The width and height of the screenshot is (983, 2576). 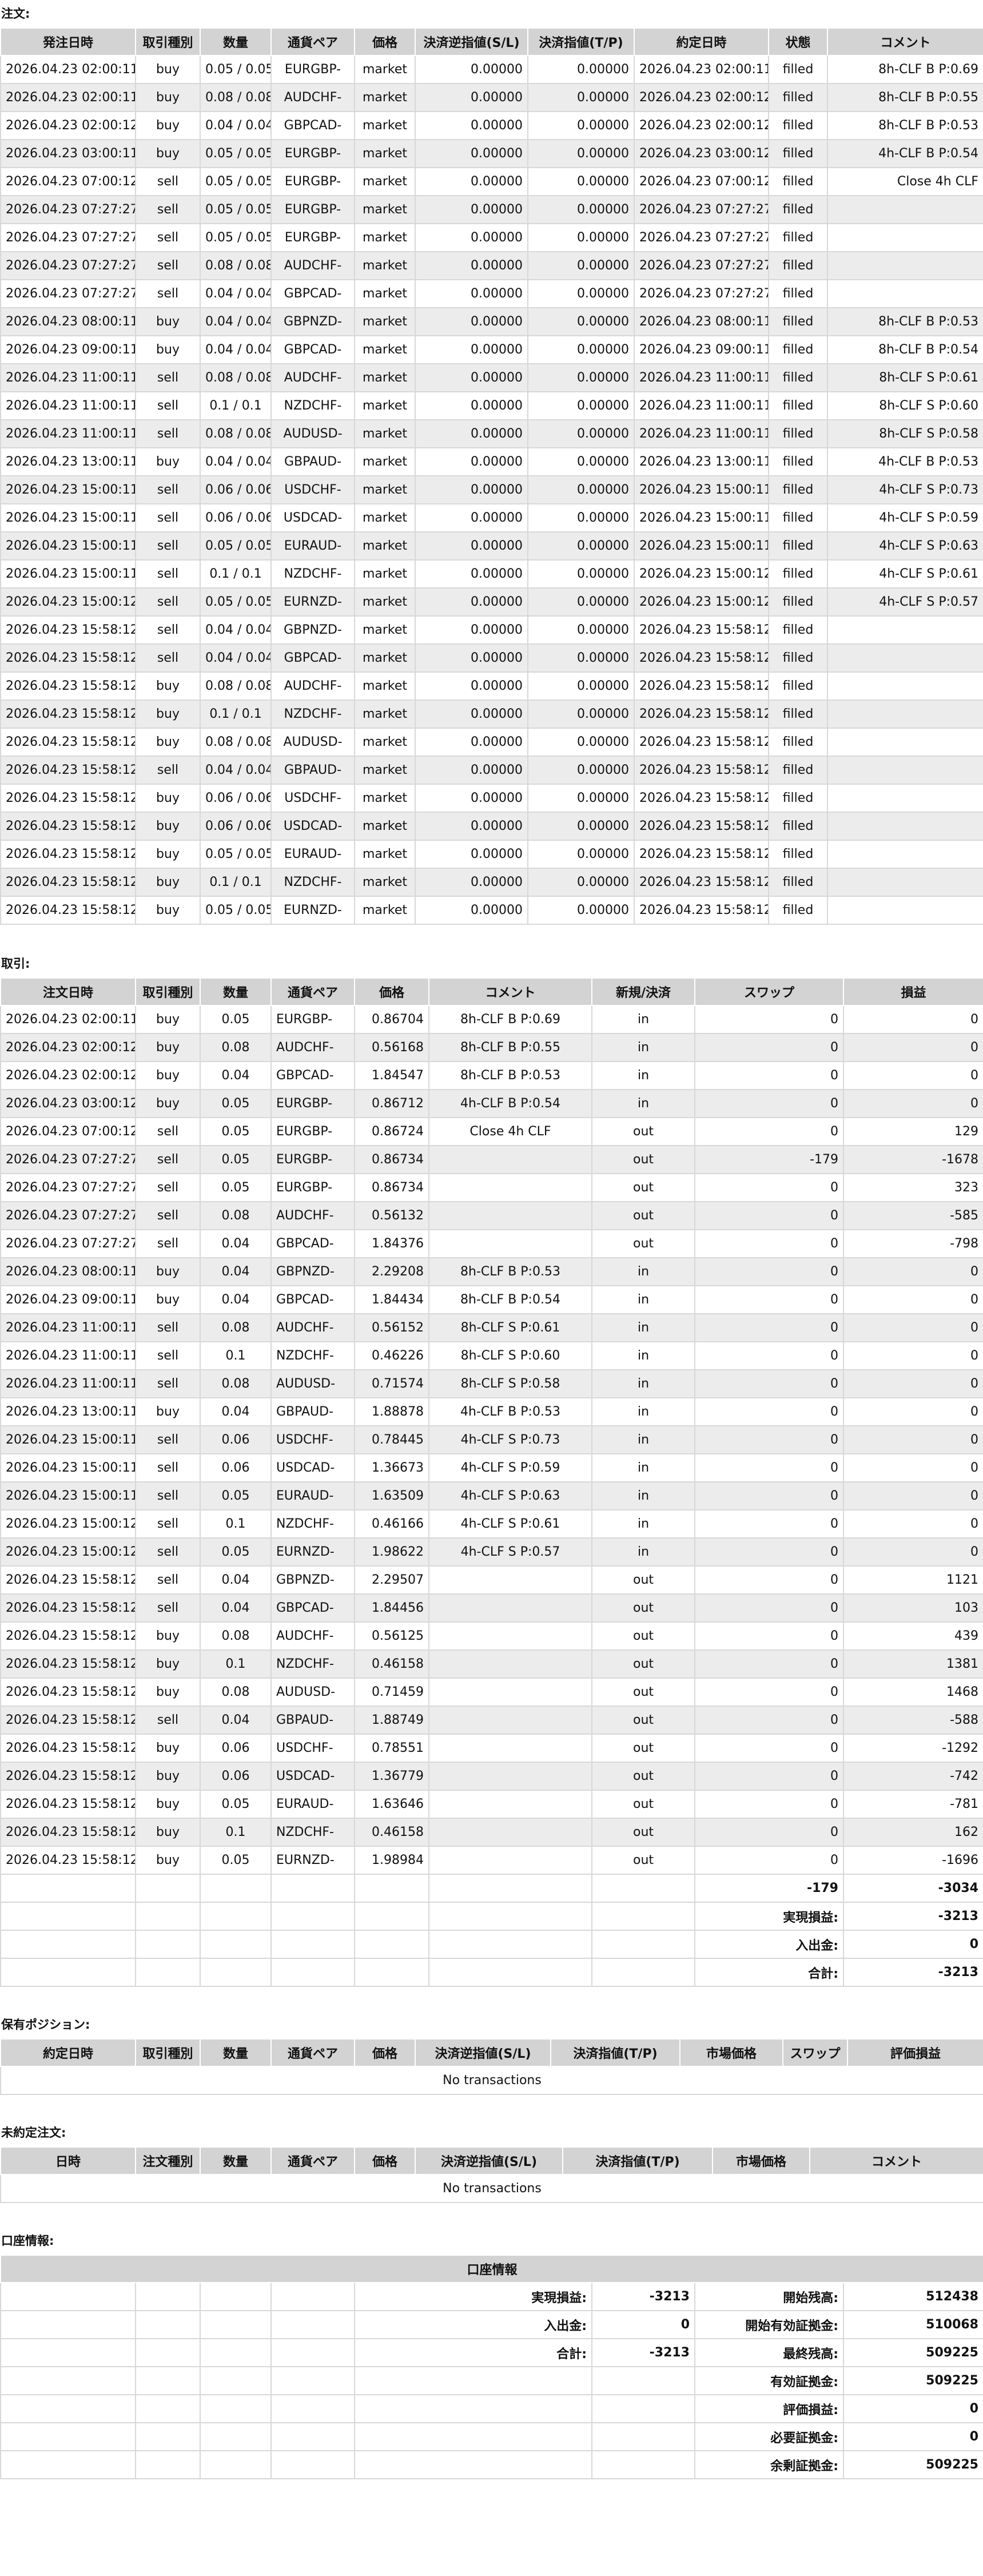 I want to click on column-header: 新規/決済, so click(x=643, y=991).